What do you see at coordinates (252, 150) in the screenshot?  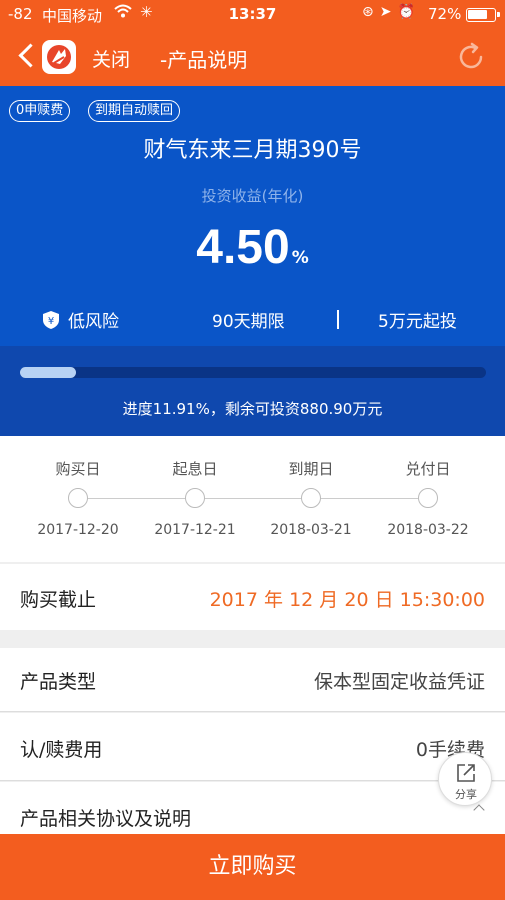 I see `product-name: 财气东来三月期390号` at bounding box center [252, 150].